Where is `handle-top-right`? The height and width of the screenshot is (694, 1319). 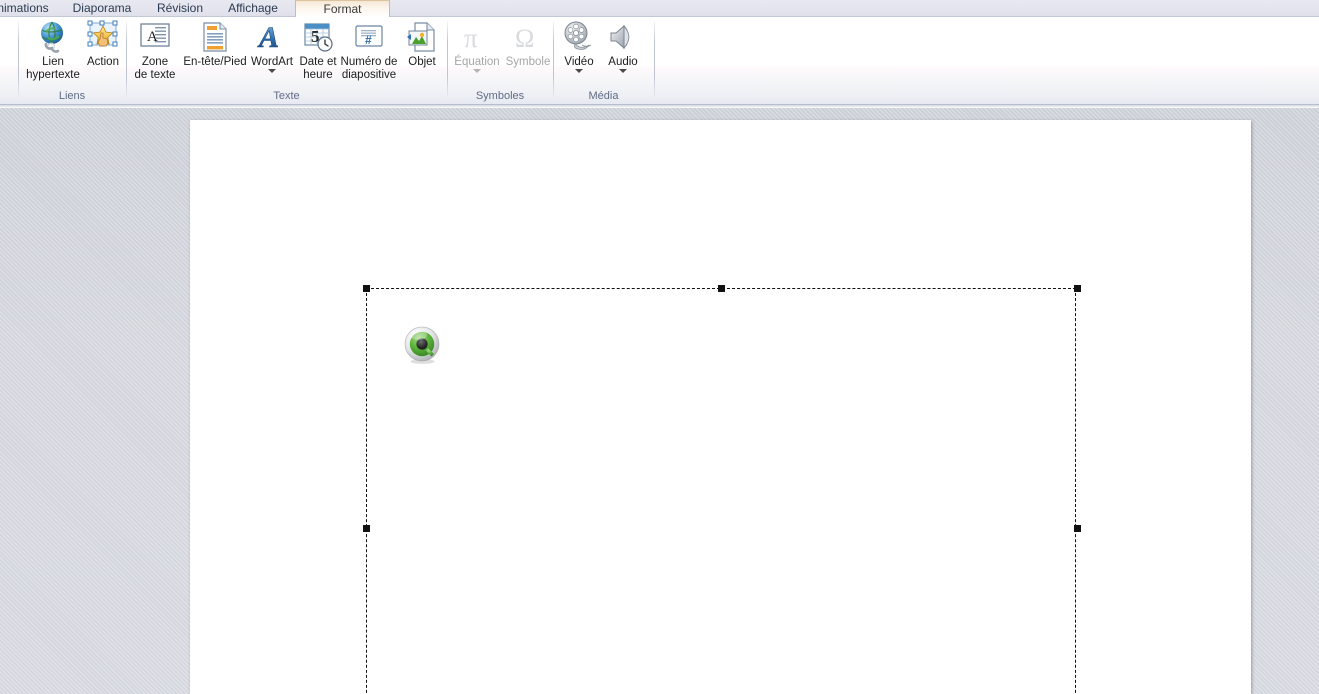 handle-top-right is located at coordinates (1077, 288).